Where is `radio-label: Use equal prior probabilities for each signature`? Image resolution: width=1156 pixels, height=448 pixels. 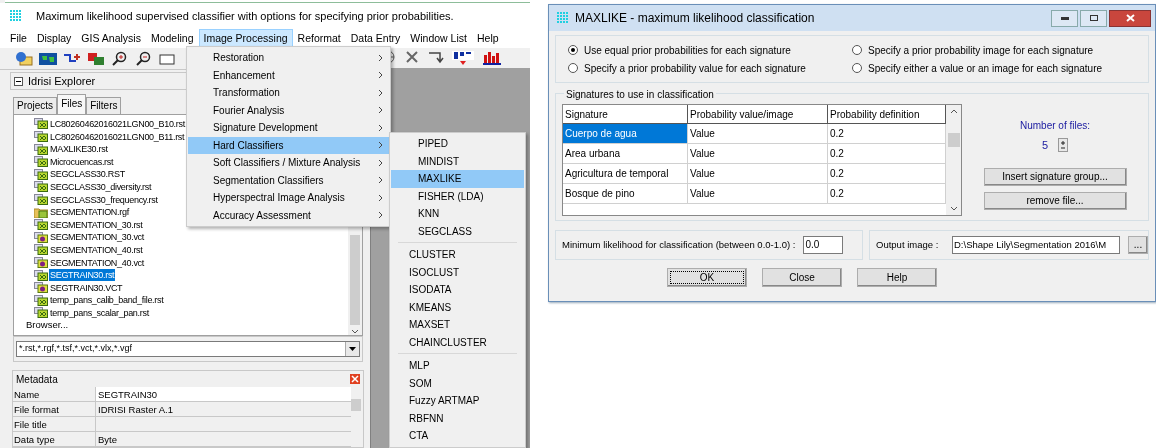 radio-label: Use equal prior probabilities for each signature is located at coordinates (687, 50).